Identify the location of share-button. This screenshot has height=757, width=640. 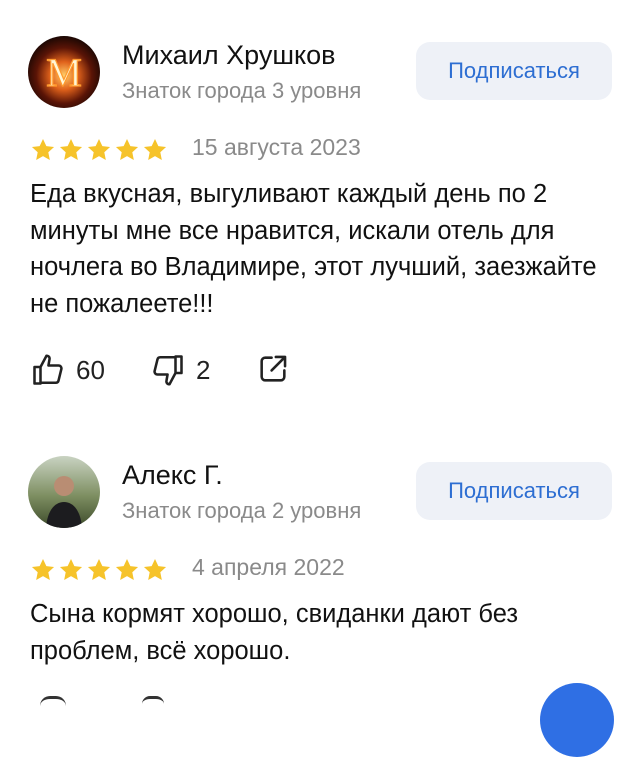
(273, 369).